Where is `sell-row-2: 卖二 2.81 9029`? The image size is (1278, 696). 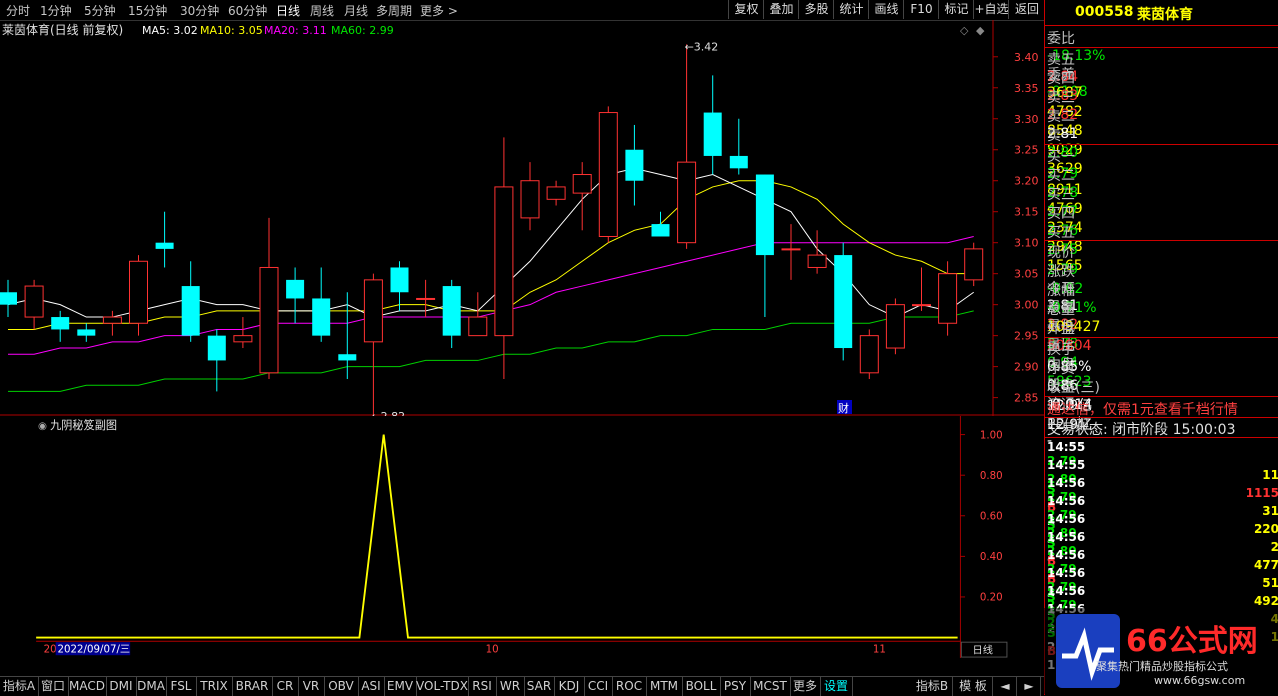
sell-row-2: 卖二 2.81 9029 is located at coordinates (1162, 132).